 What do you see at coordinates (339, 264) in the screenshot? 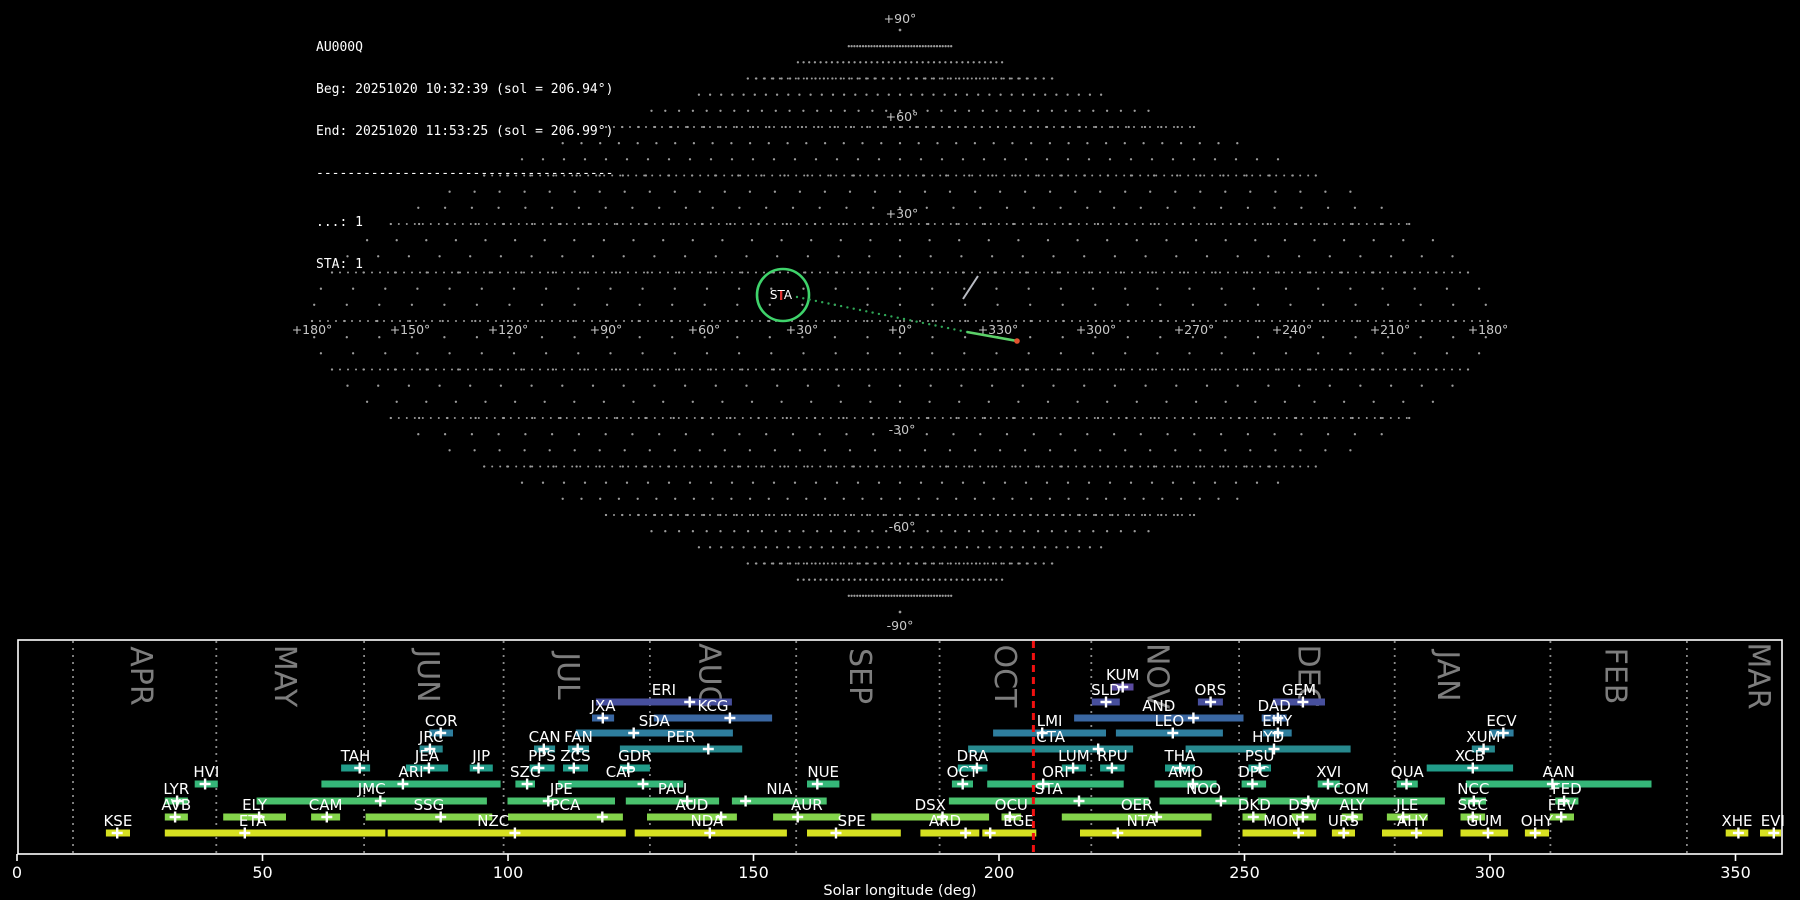
I see `sta-count: STA: 1` at bounding box center [339, 264].